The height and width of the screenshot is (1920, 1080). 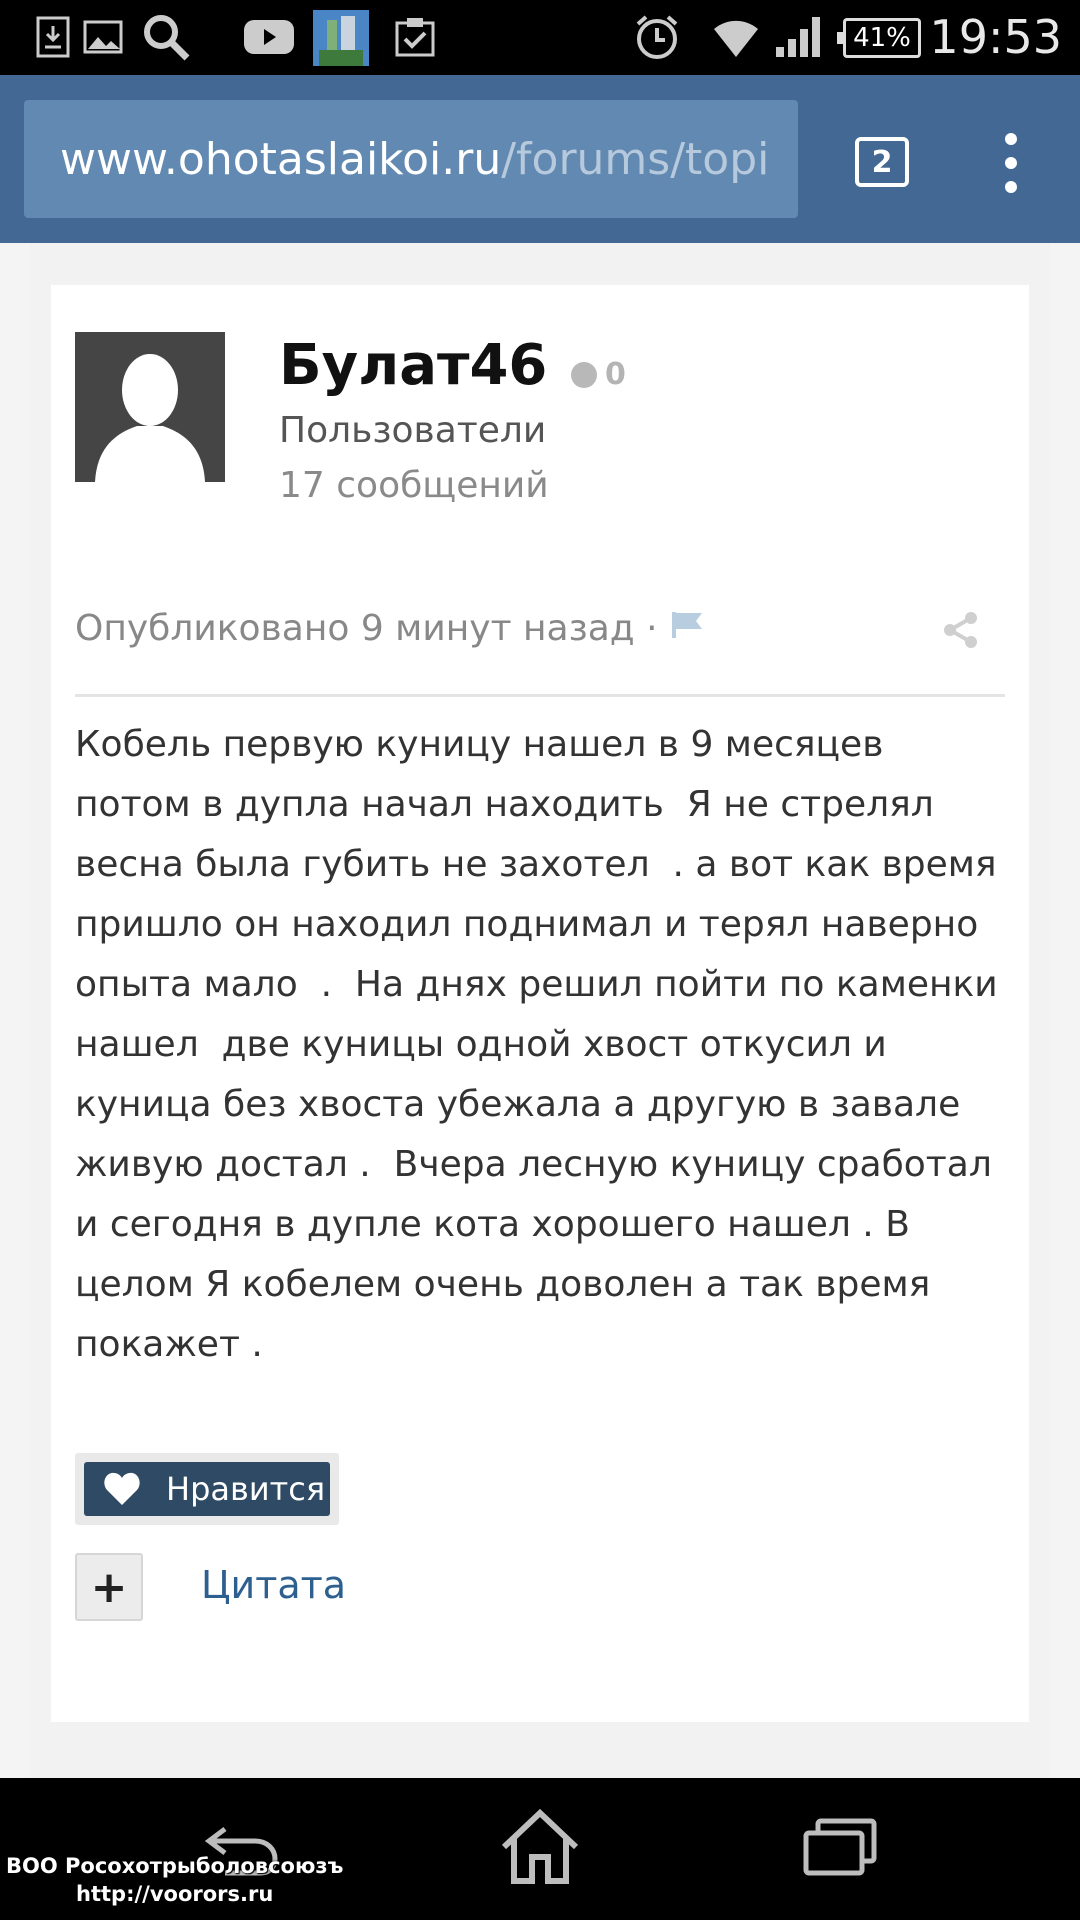 What do you see at coordinates (657, 37) in the screenshot?
I see `alarm-icon` at bounding box center [657, 37].